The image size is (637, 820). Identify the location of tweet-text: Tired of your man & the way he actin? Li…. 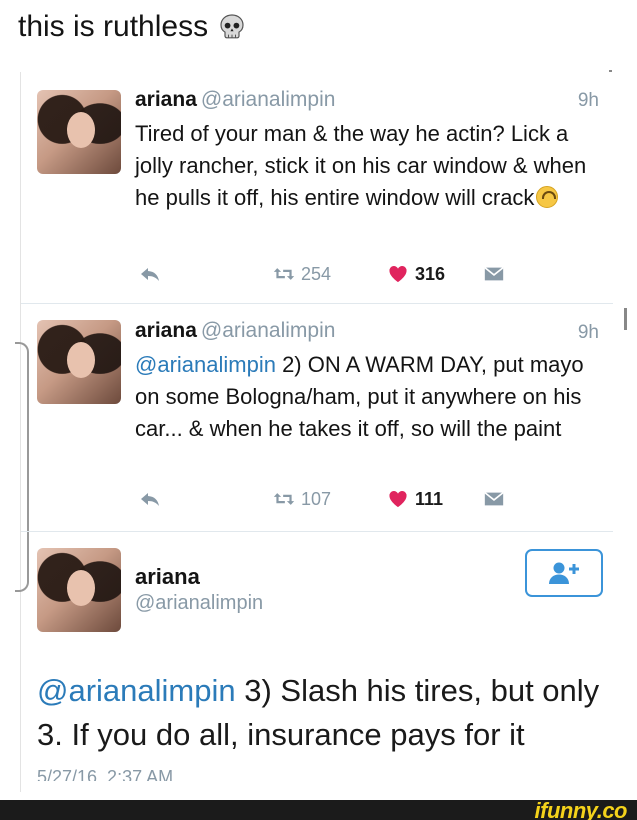
(370, 166).